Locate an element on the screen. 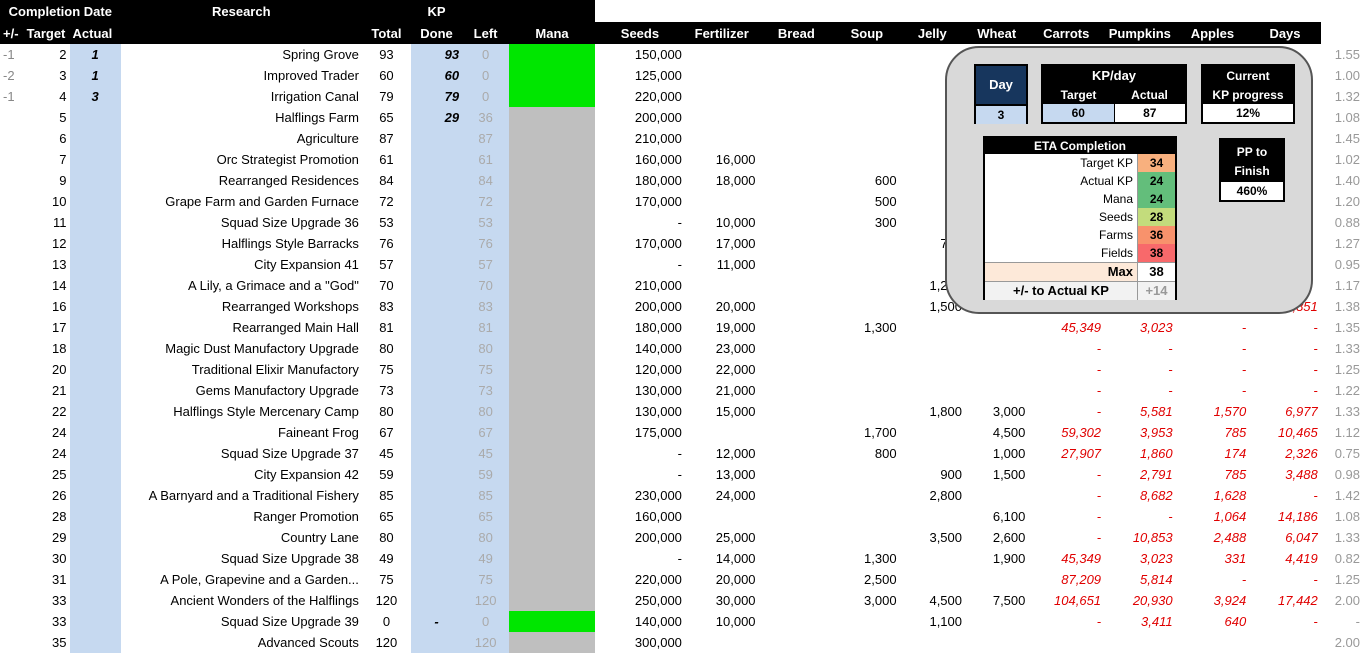  target-day-cell: 18 is located at coordinates (59, 348).